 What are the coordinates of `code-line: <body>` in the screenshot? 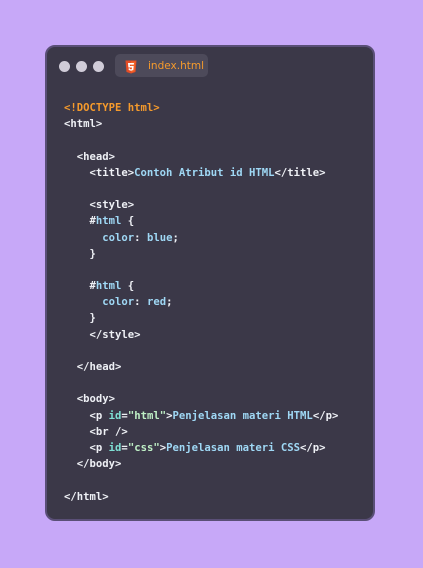 It's located at (201, 399).